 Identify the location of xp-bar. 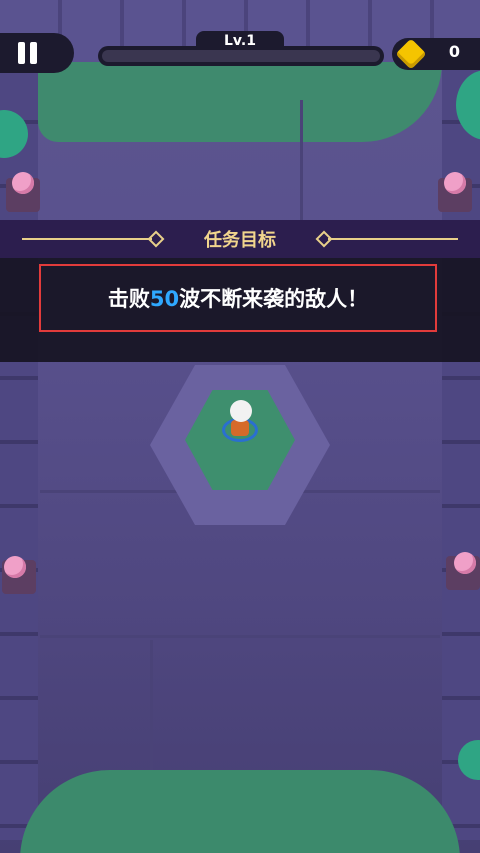
(241, 56).